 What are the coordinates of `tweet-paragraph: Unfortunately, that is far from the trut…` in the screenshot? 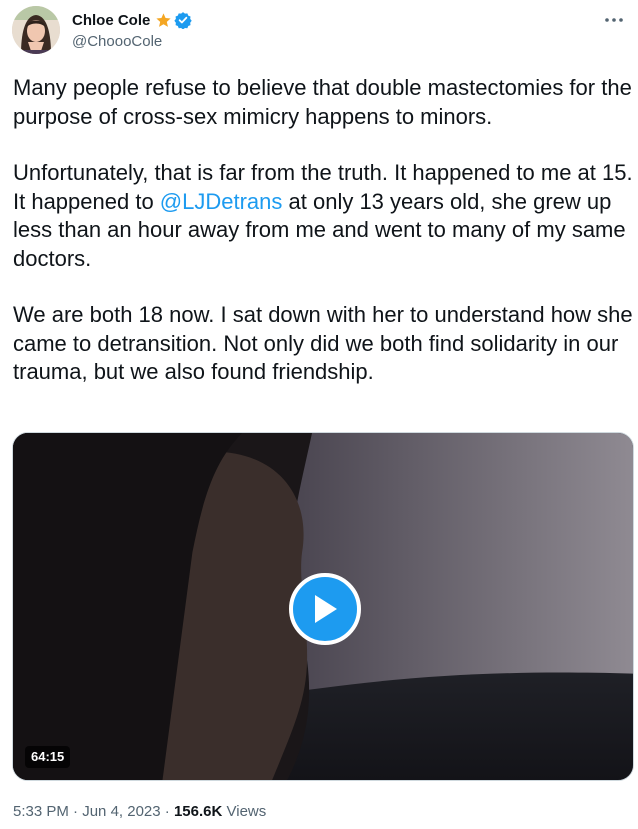 It's located at (323, 216).